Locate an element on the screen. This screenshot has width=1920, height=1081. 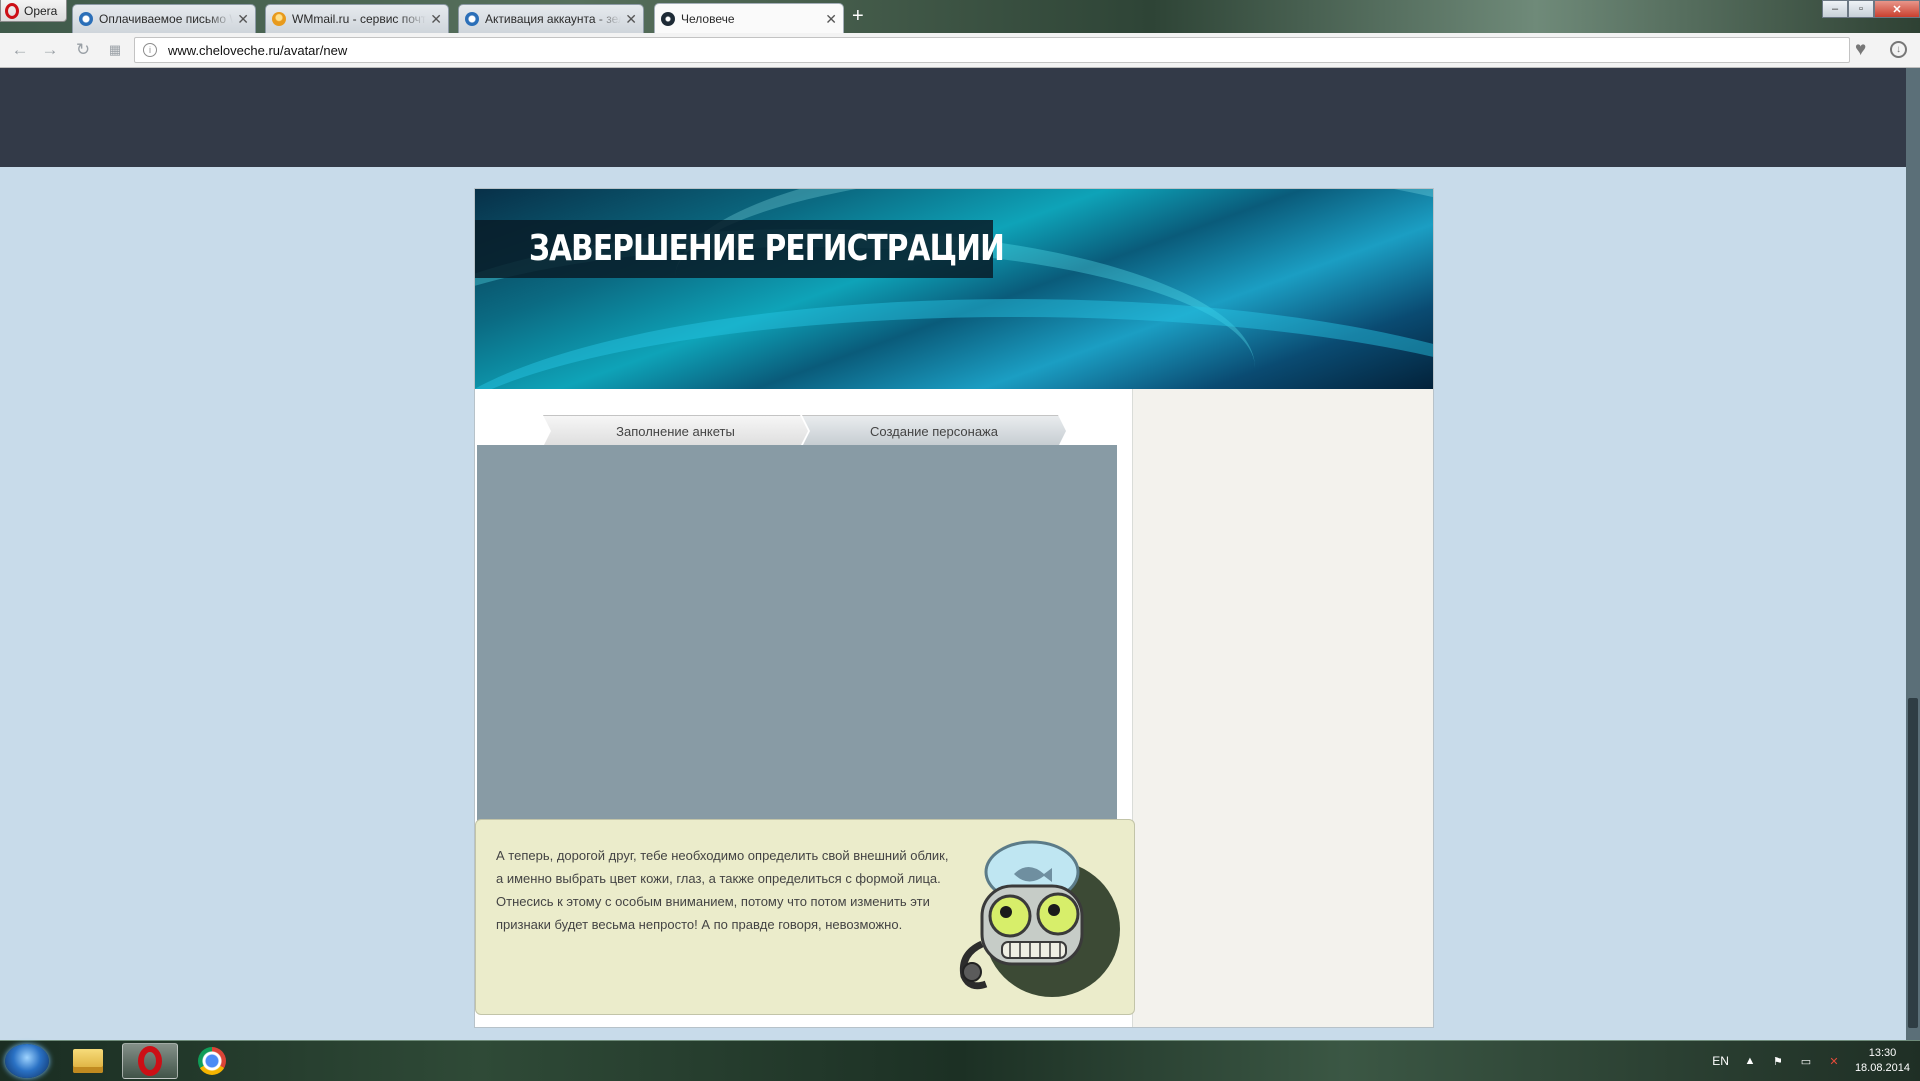
opera-menu-label: Opera is located at coordinates (41, 10).